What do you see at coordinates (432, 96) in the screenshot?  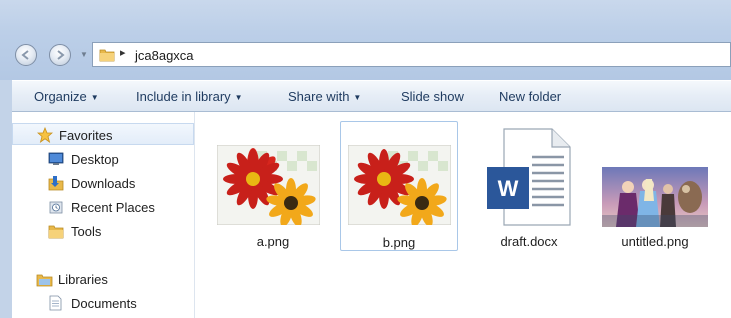 I see `slide-show-button: Slide show` at bounding box center [432, 96].